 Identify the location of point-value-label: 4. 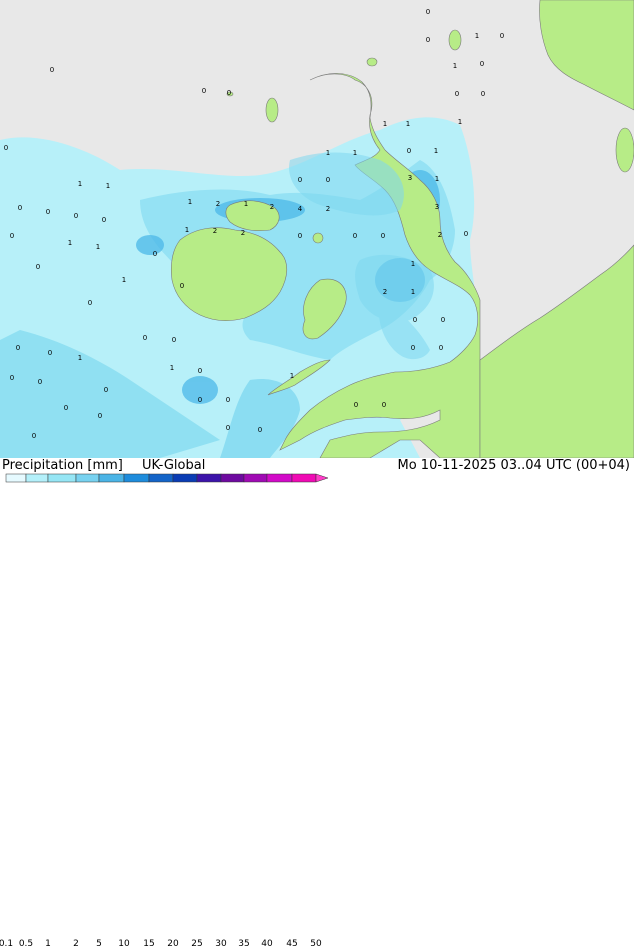
(300, 209).